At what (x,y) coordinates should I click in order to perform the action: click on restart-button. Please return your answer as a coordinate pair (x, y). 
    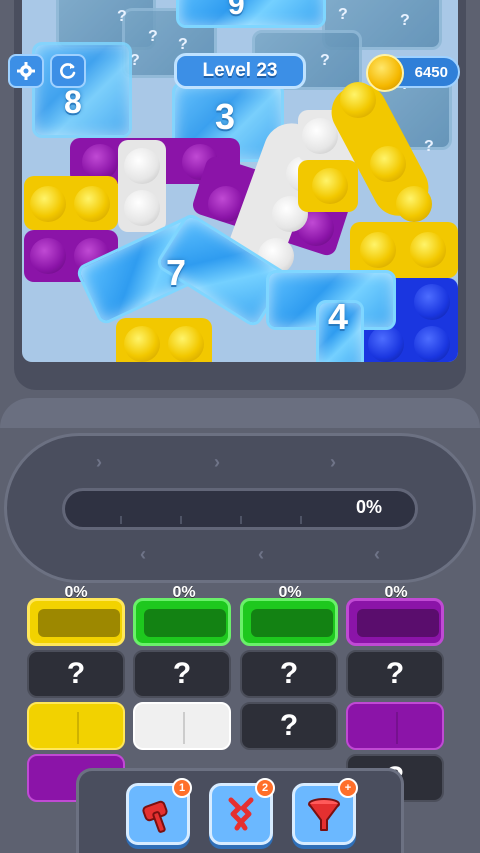
    Looking at the image, I should click on (68, 71).